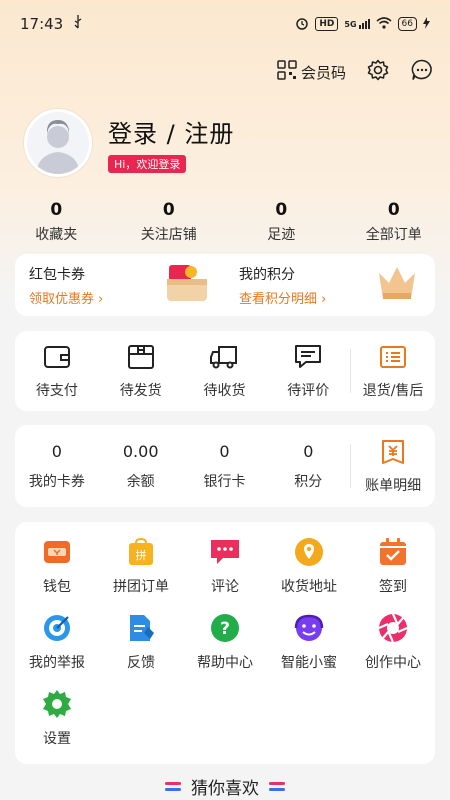 Image resolution: width=450 pixels, height=800 pixels. I want to click on wallet-bank-cards: 0 银行卡, so click(225, 466).